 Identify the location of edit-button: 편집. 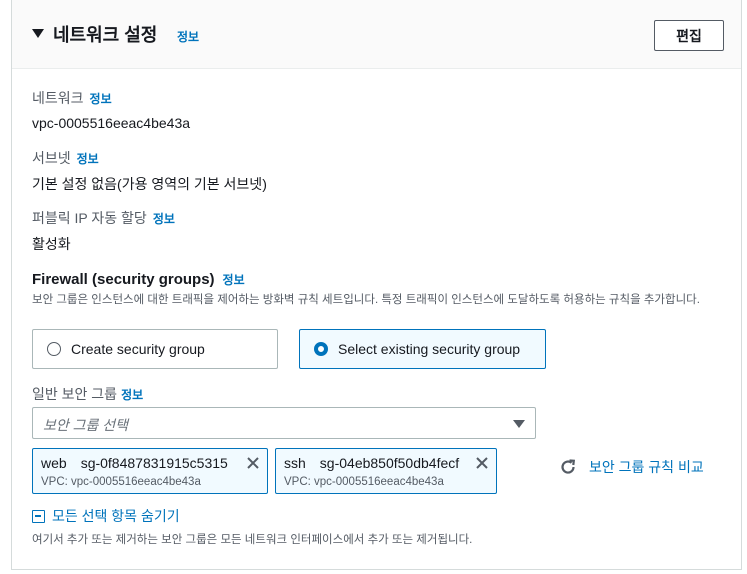
(689, 35).